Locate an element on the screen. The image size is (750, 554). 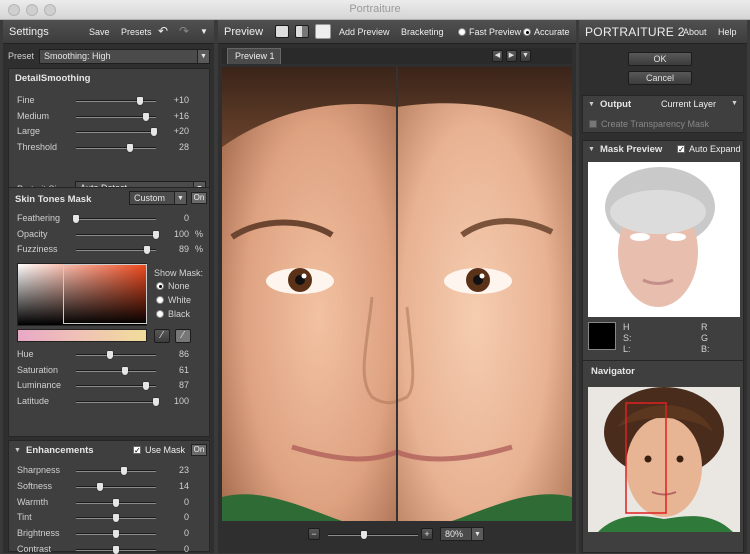
save-button: Save is located at coordinates (99, 32).